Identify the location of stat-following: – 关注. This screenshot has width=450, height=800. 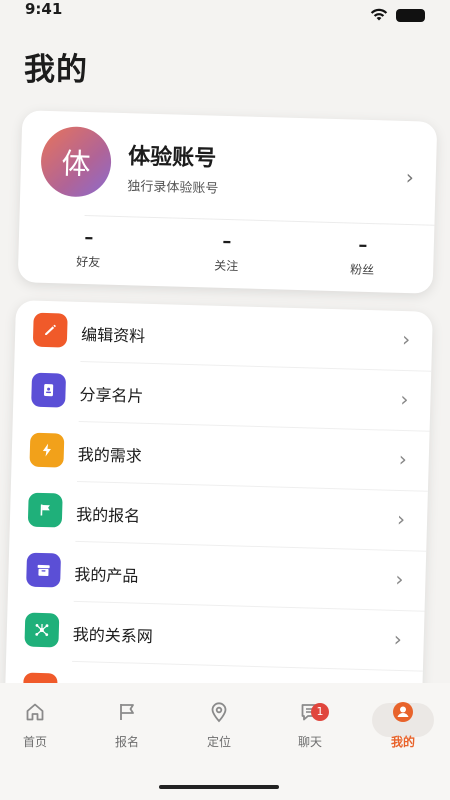
(226, 252).